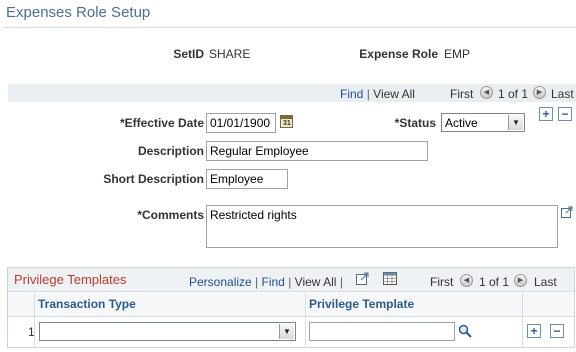 Image resolution: width=576 pixels, height=352 pixels. Describe the element at coordinates (545, 282) in the screenshot. I see `grid-last-label: Last` at that location.